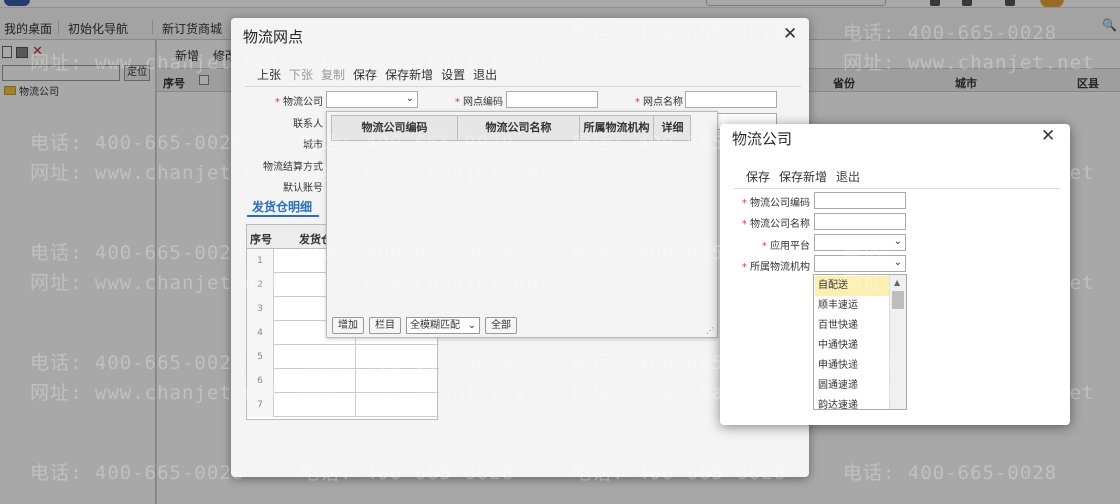  Describe the element at coordinates (293, 167) in the screenshot. I see `settlement-label: 物流结算方式` at that location.